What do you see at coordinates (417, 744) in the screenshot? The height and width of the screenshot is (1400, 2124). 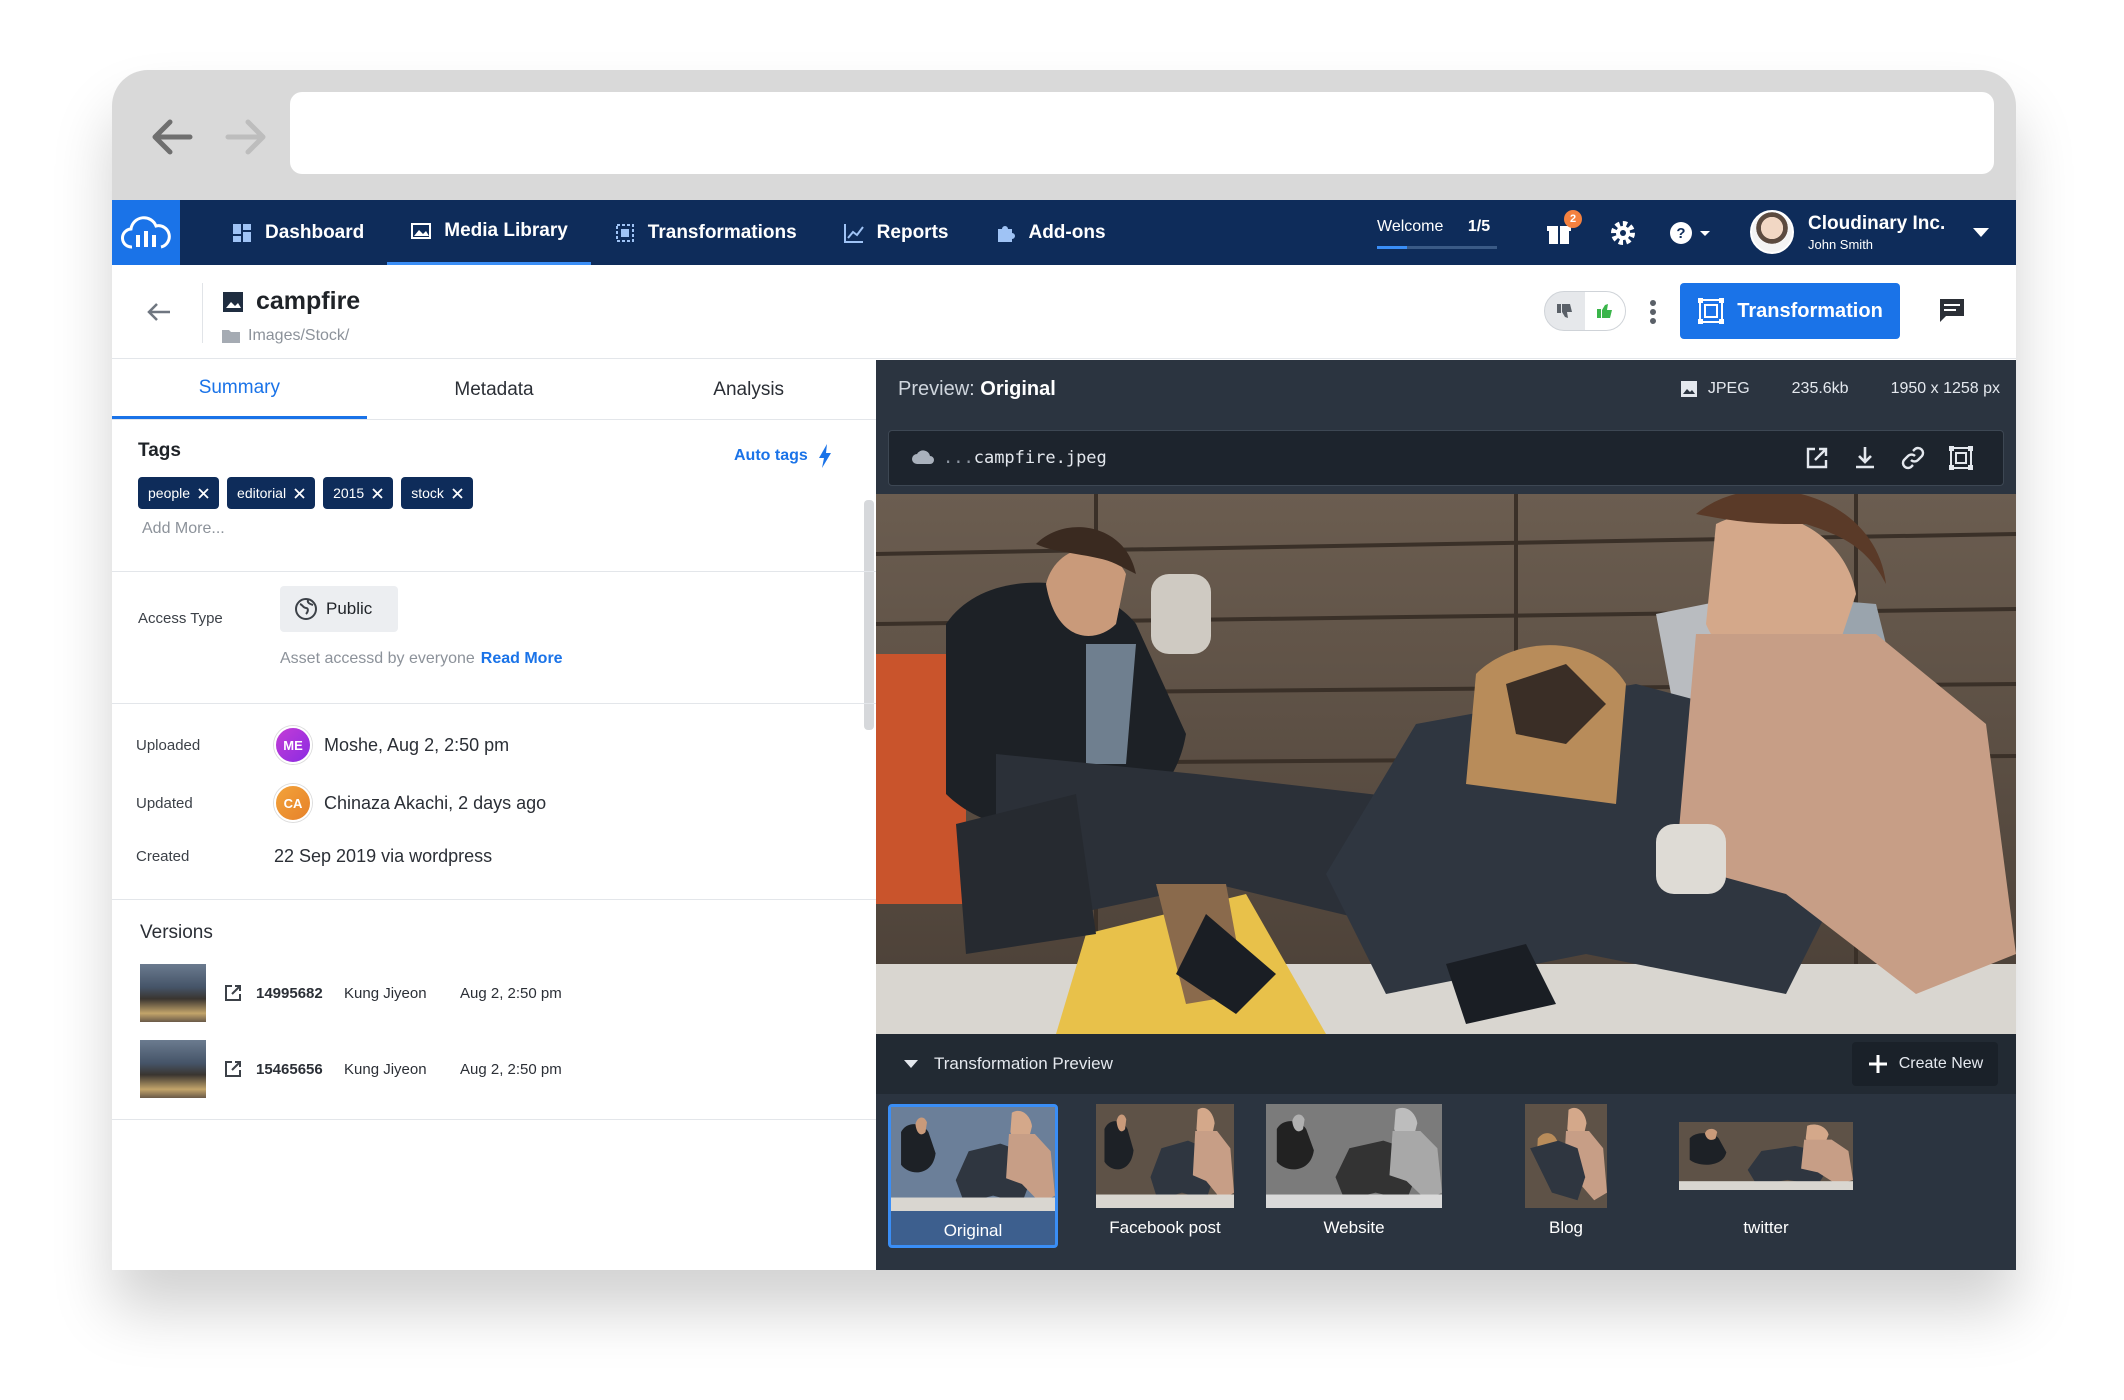 I see `uploaded-value: Moshe, Aug 2, 2:50 pm` at bounding box center [417, 744].